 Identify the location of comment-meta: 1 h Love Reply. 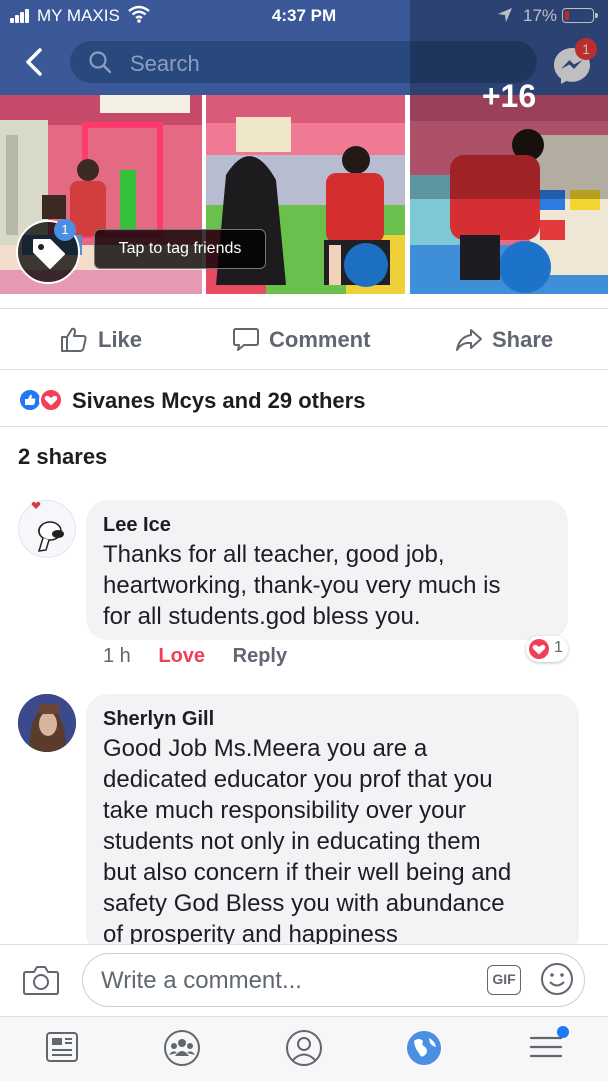
(195, 656).